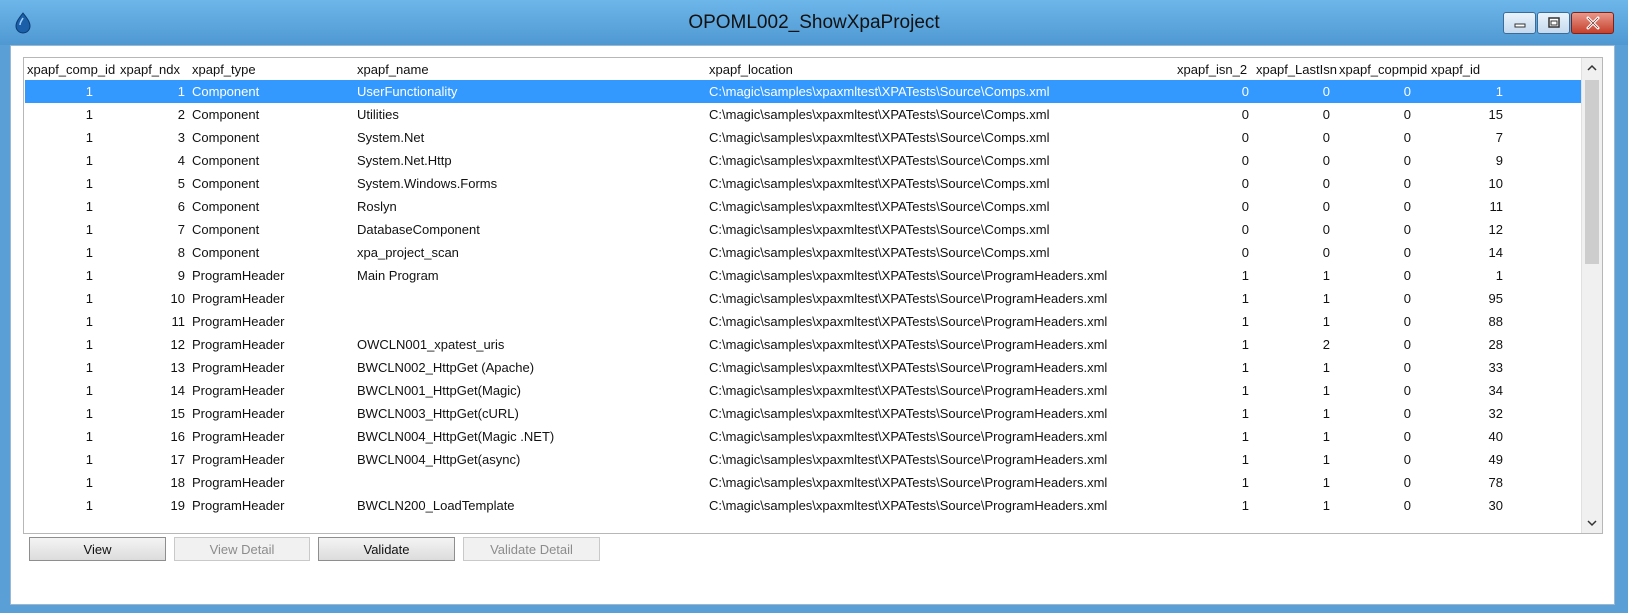  What do you see at coordinates (177, 367) in the screenshot?
I see `cell-ndx: 13` at bounding box center [177, 367].